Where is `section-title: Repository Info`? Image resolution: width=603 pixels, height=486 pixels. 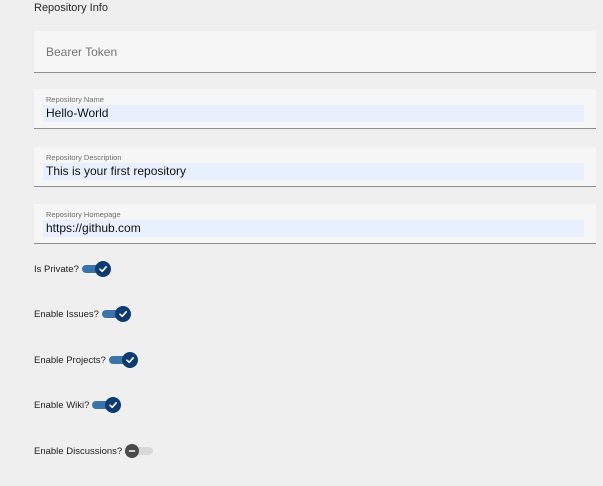
section-title: Repository Info is located at coordinates (71, 8).